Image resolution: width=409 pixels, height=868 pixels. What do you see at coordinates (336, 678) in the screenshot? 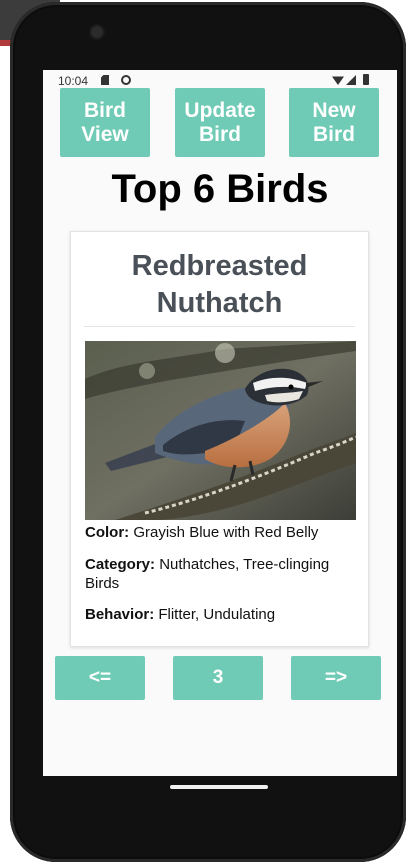
I see `next-bird-button: =>` at bounding box center [336, 678].